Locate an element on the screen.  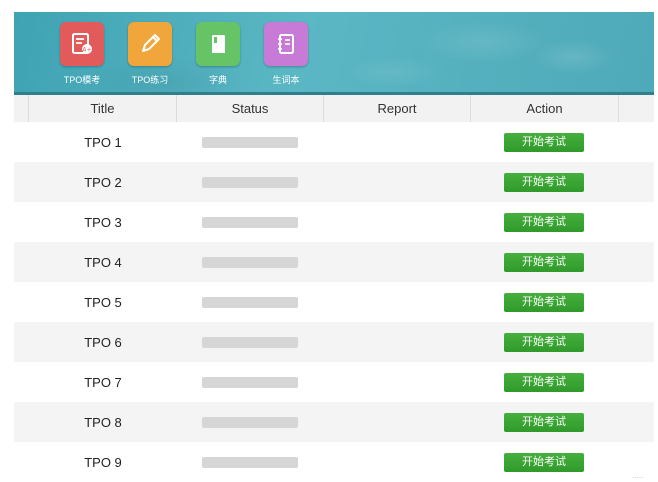
nav-dictionary: 字典 is located at coordinates (218, 56).